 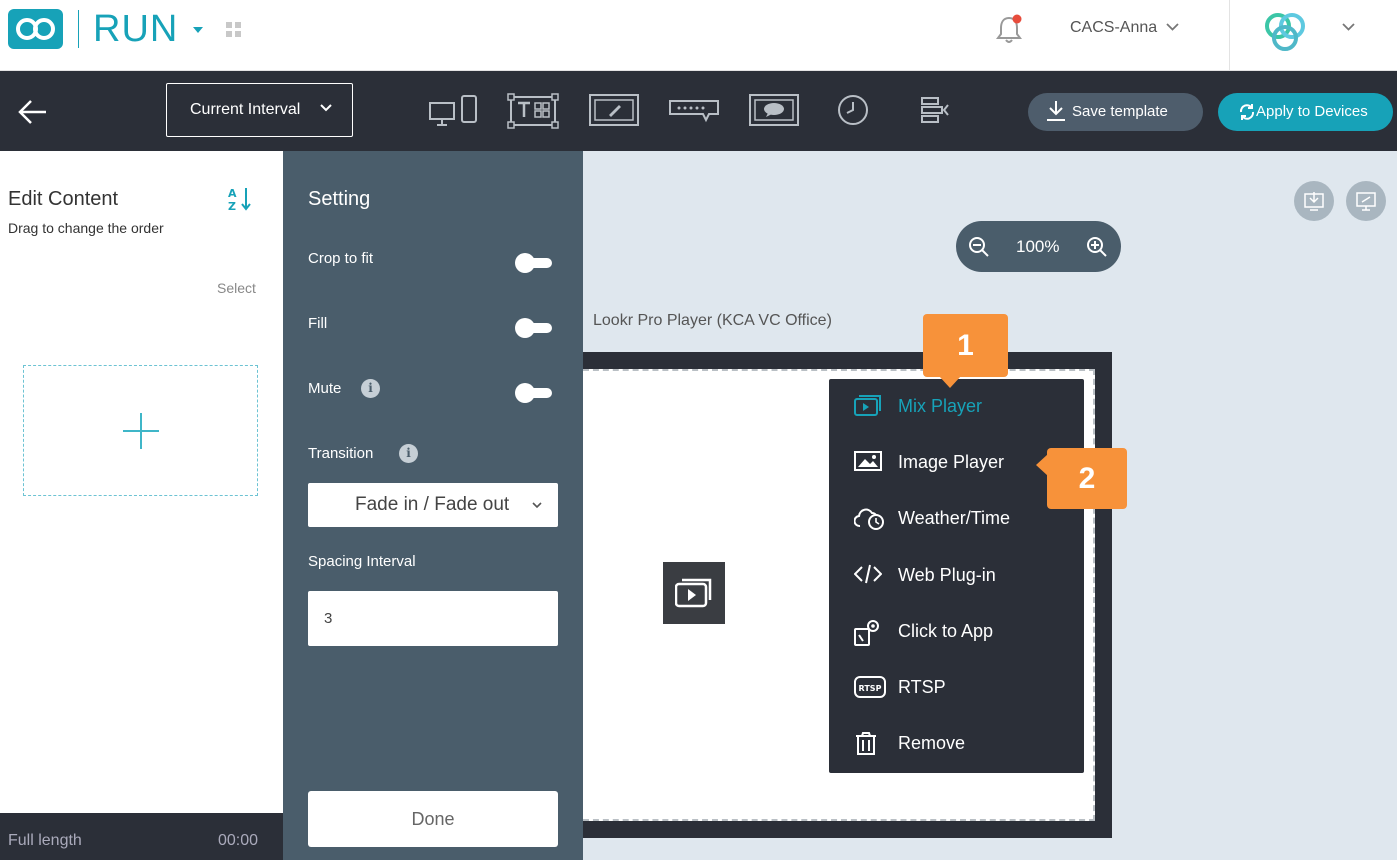 What do you see at coordinates (698, 35) in the screenshot?
I see `top-bar: RUN CACS-Anna` at bounding box center [698, 35].